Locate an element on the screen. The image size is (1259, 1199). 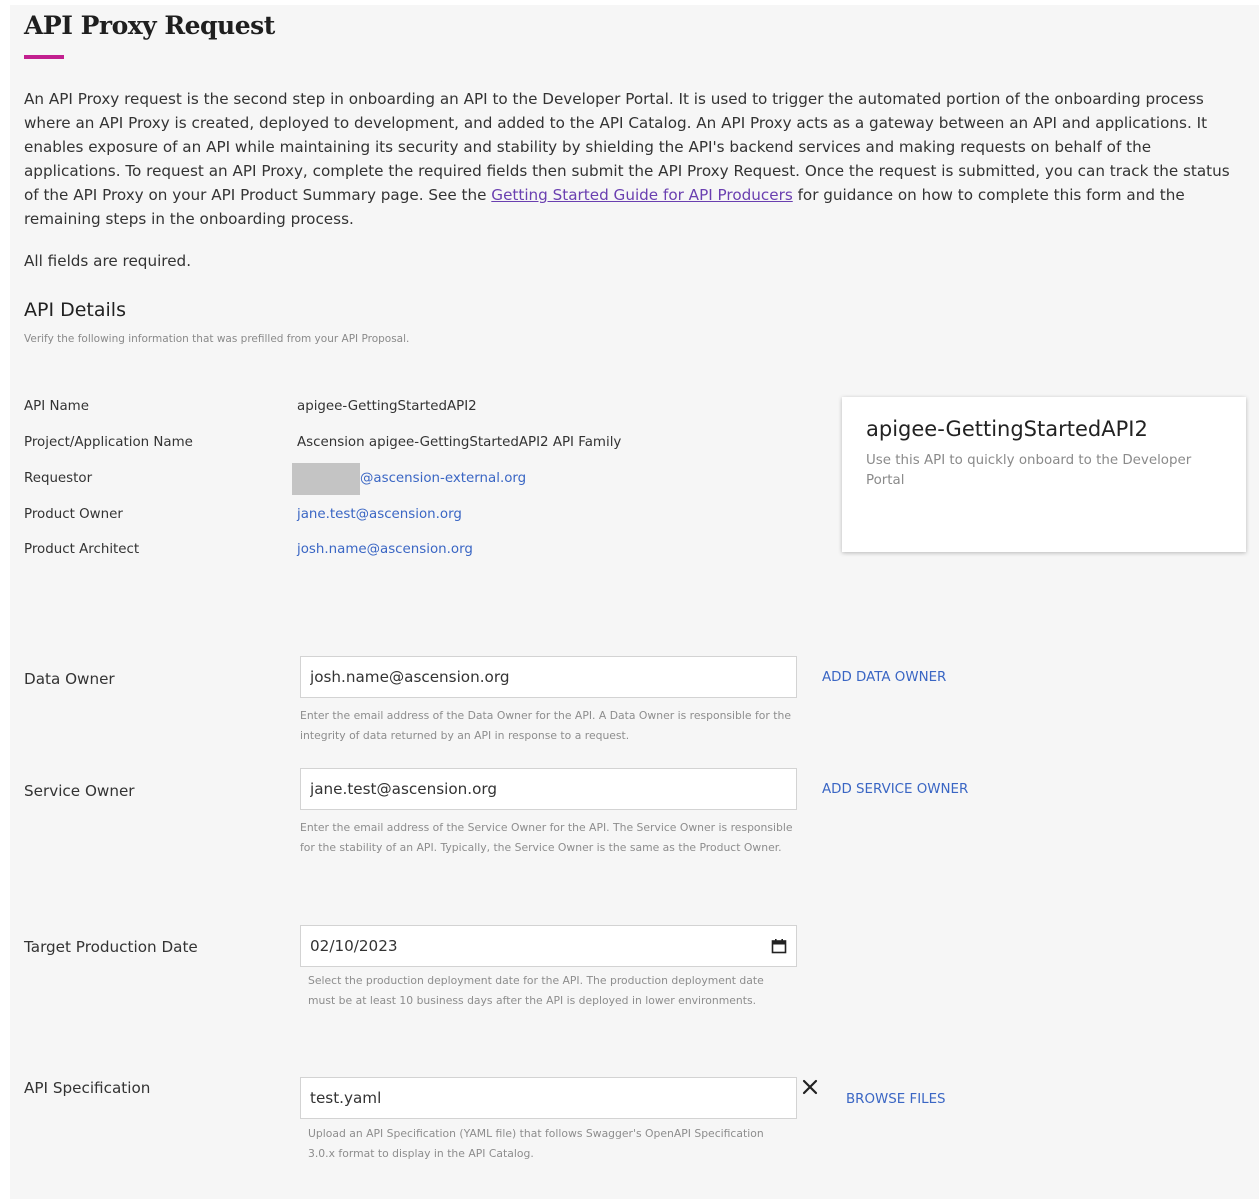
detail-label-requestor: Requestor is located at coordinates (58, 478).